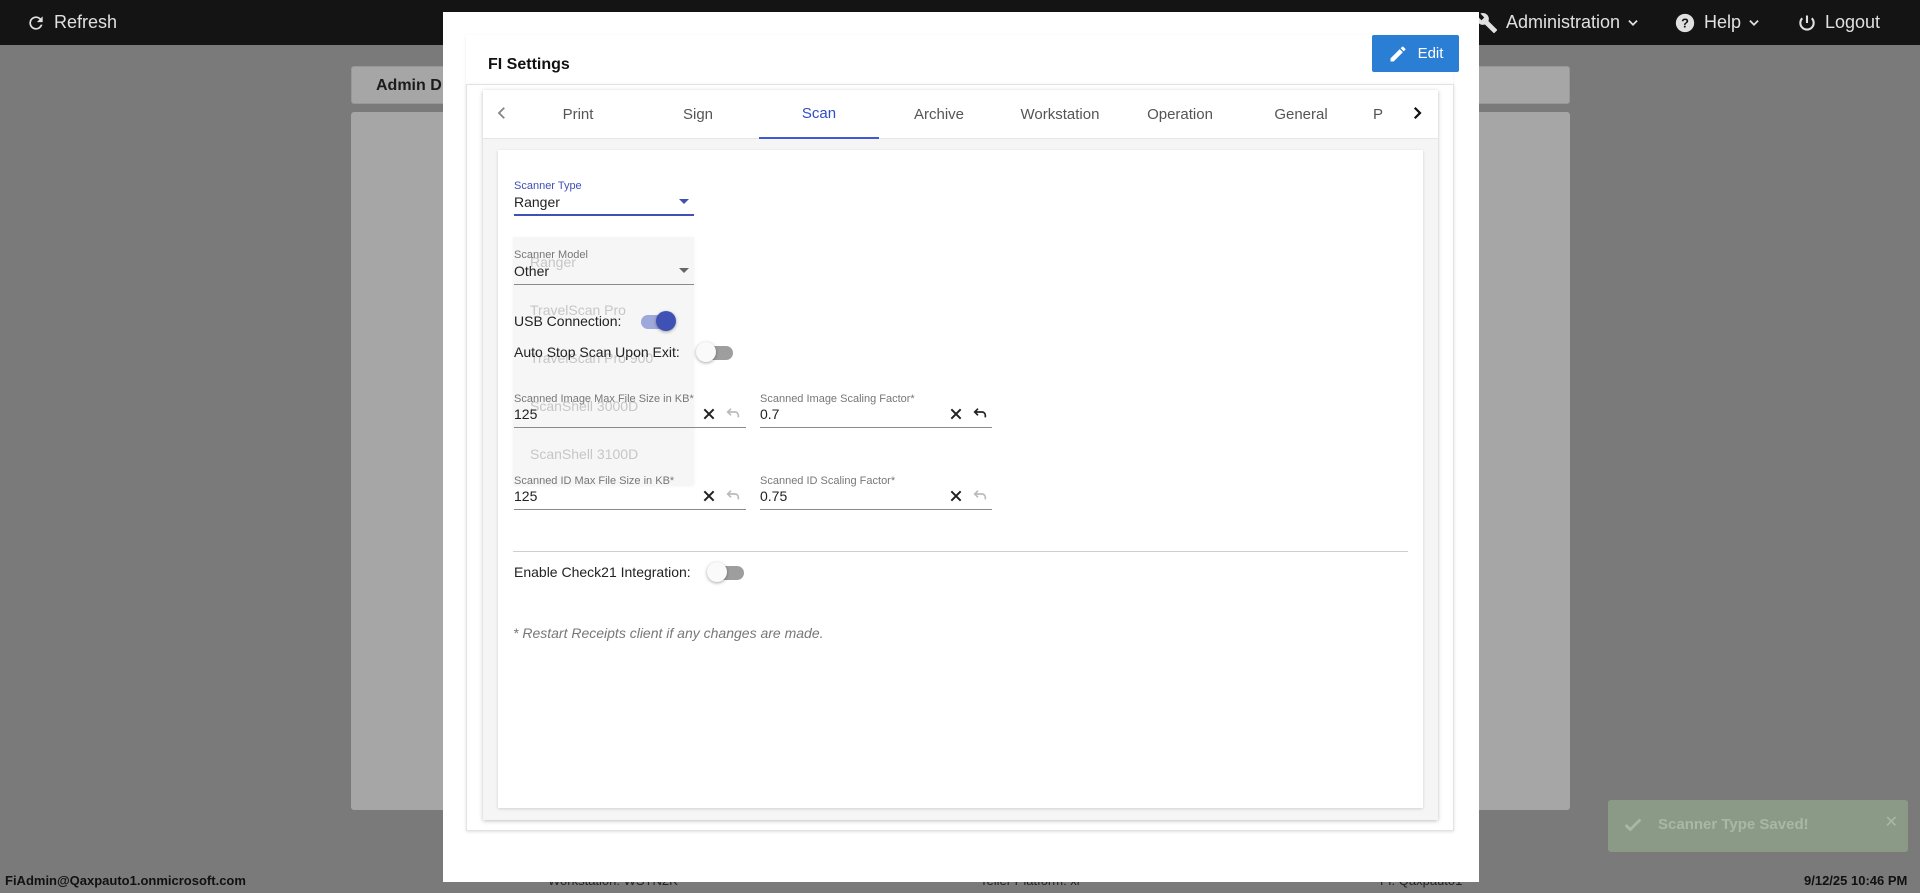 This screenshot has width=1920, height=893. I want to click on tab-partial: P, so click(1386, 114).